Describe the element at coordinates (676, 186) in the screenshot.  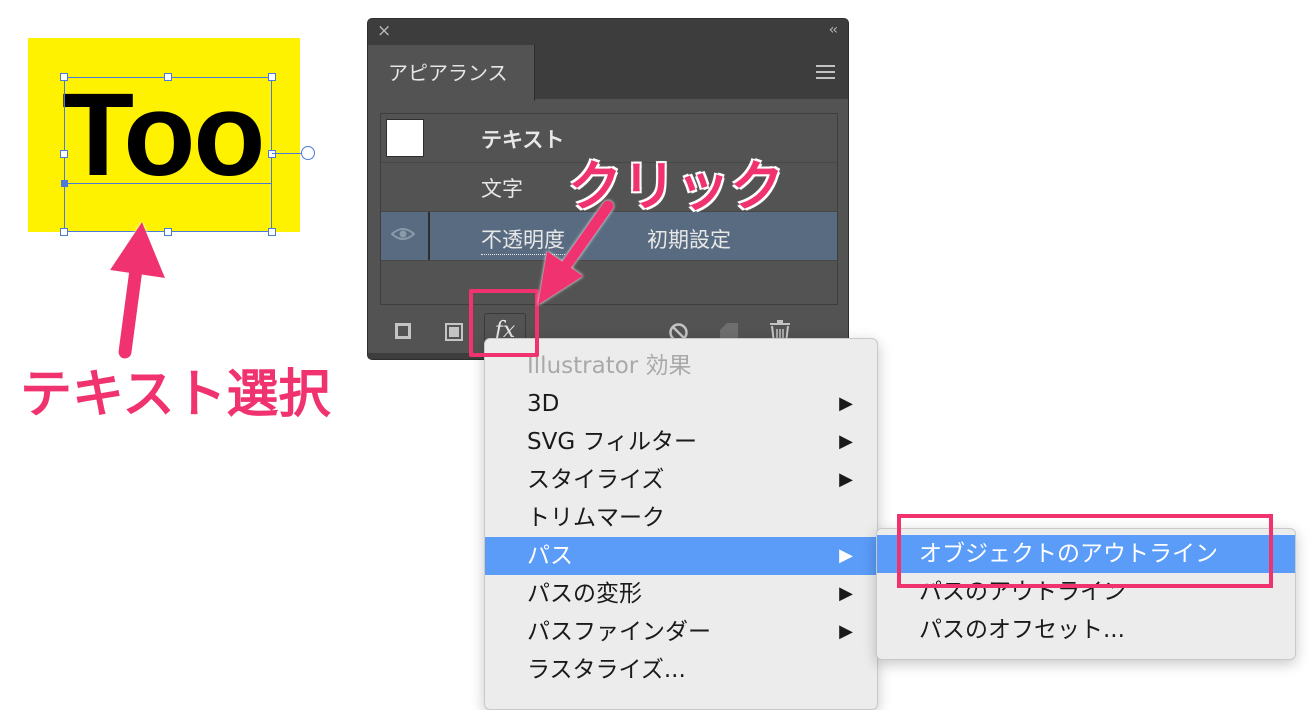
I see `annotation-click: クリック` at that location.